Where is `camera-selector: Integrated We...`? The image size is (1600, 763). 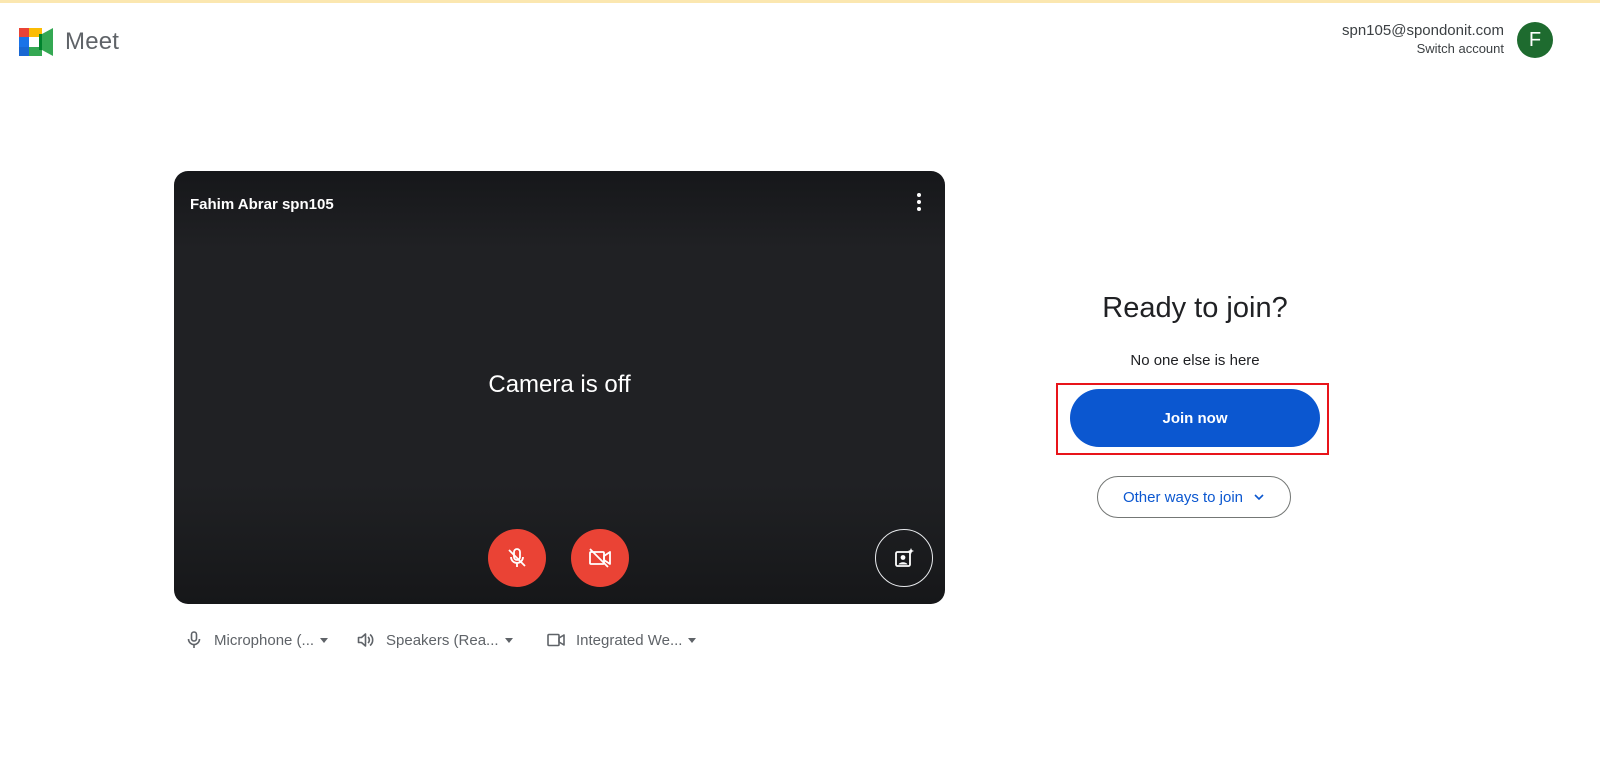
camera-selector: Integrated We... is located at coordinates (625, 640).